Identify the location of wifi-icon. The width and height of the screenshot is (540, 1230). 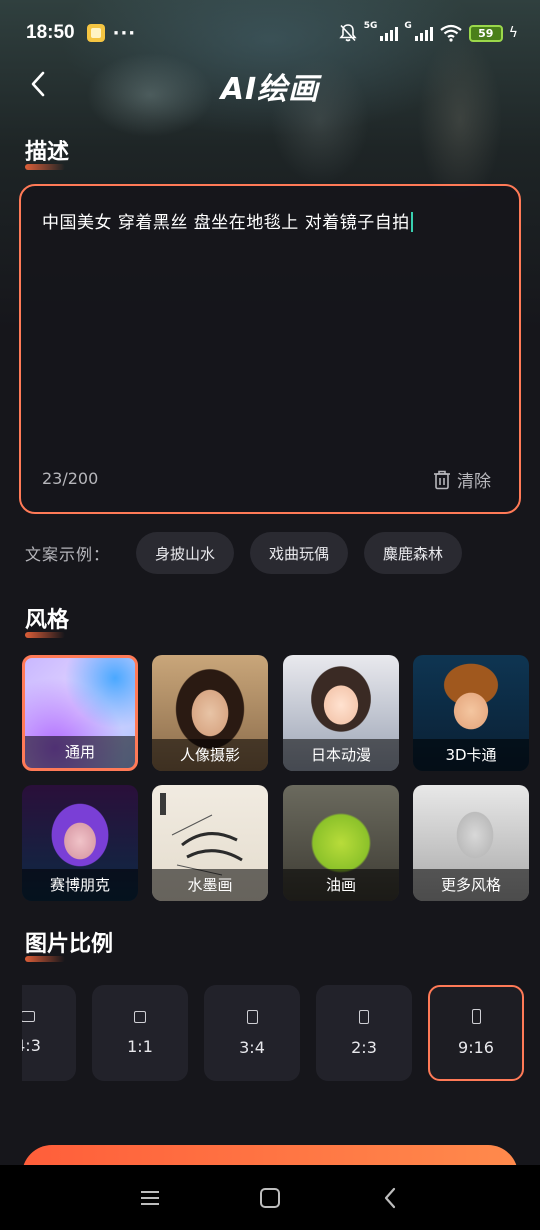
(451, 33).